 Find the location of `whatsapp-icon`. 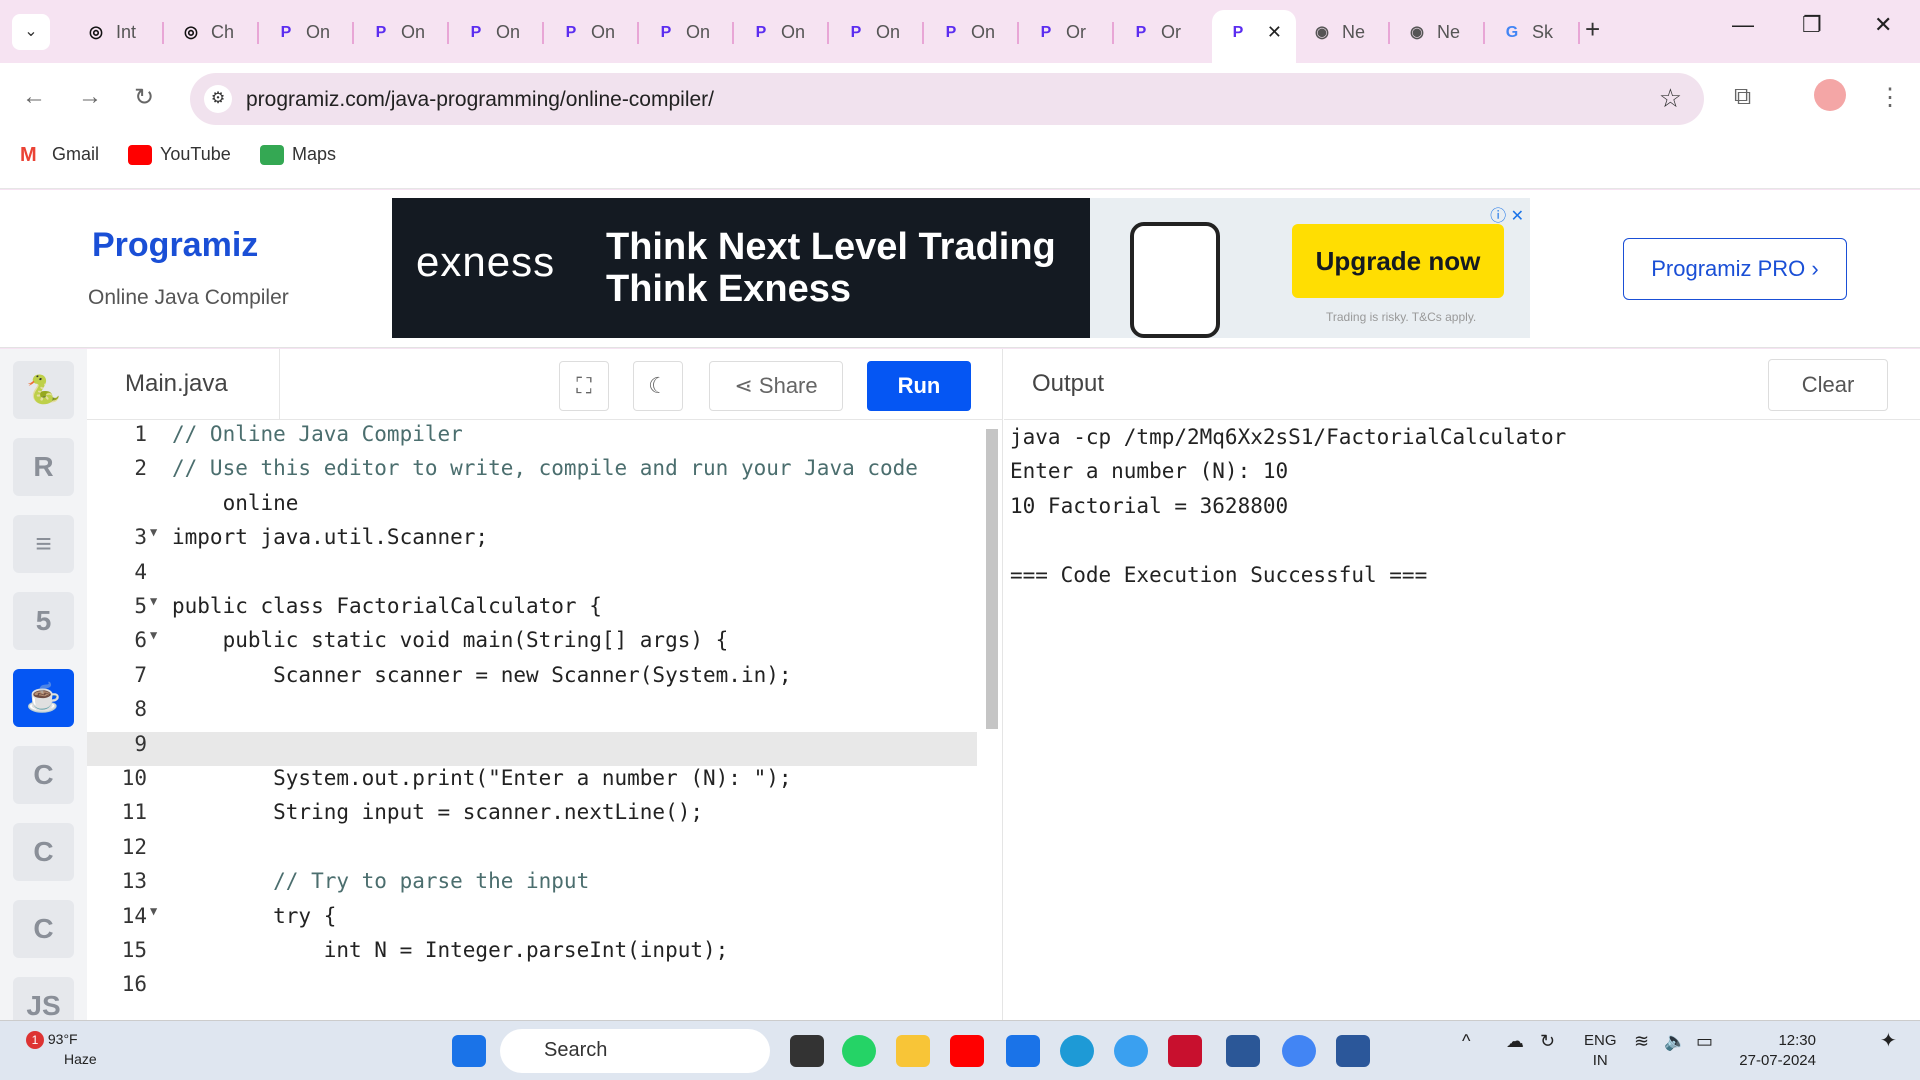

whatsapp-icon is located at coordinates (859, 1051).